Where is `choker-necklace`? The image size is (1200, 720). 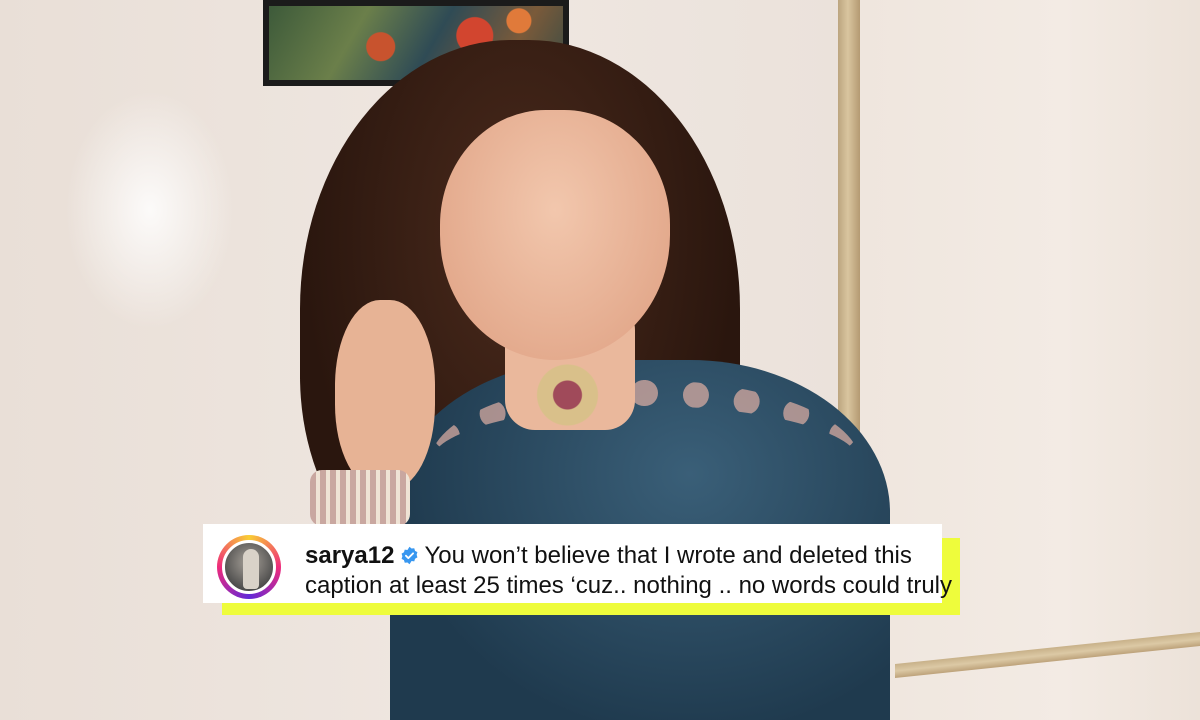 choker-necklace is located at coordinates (567, 395).